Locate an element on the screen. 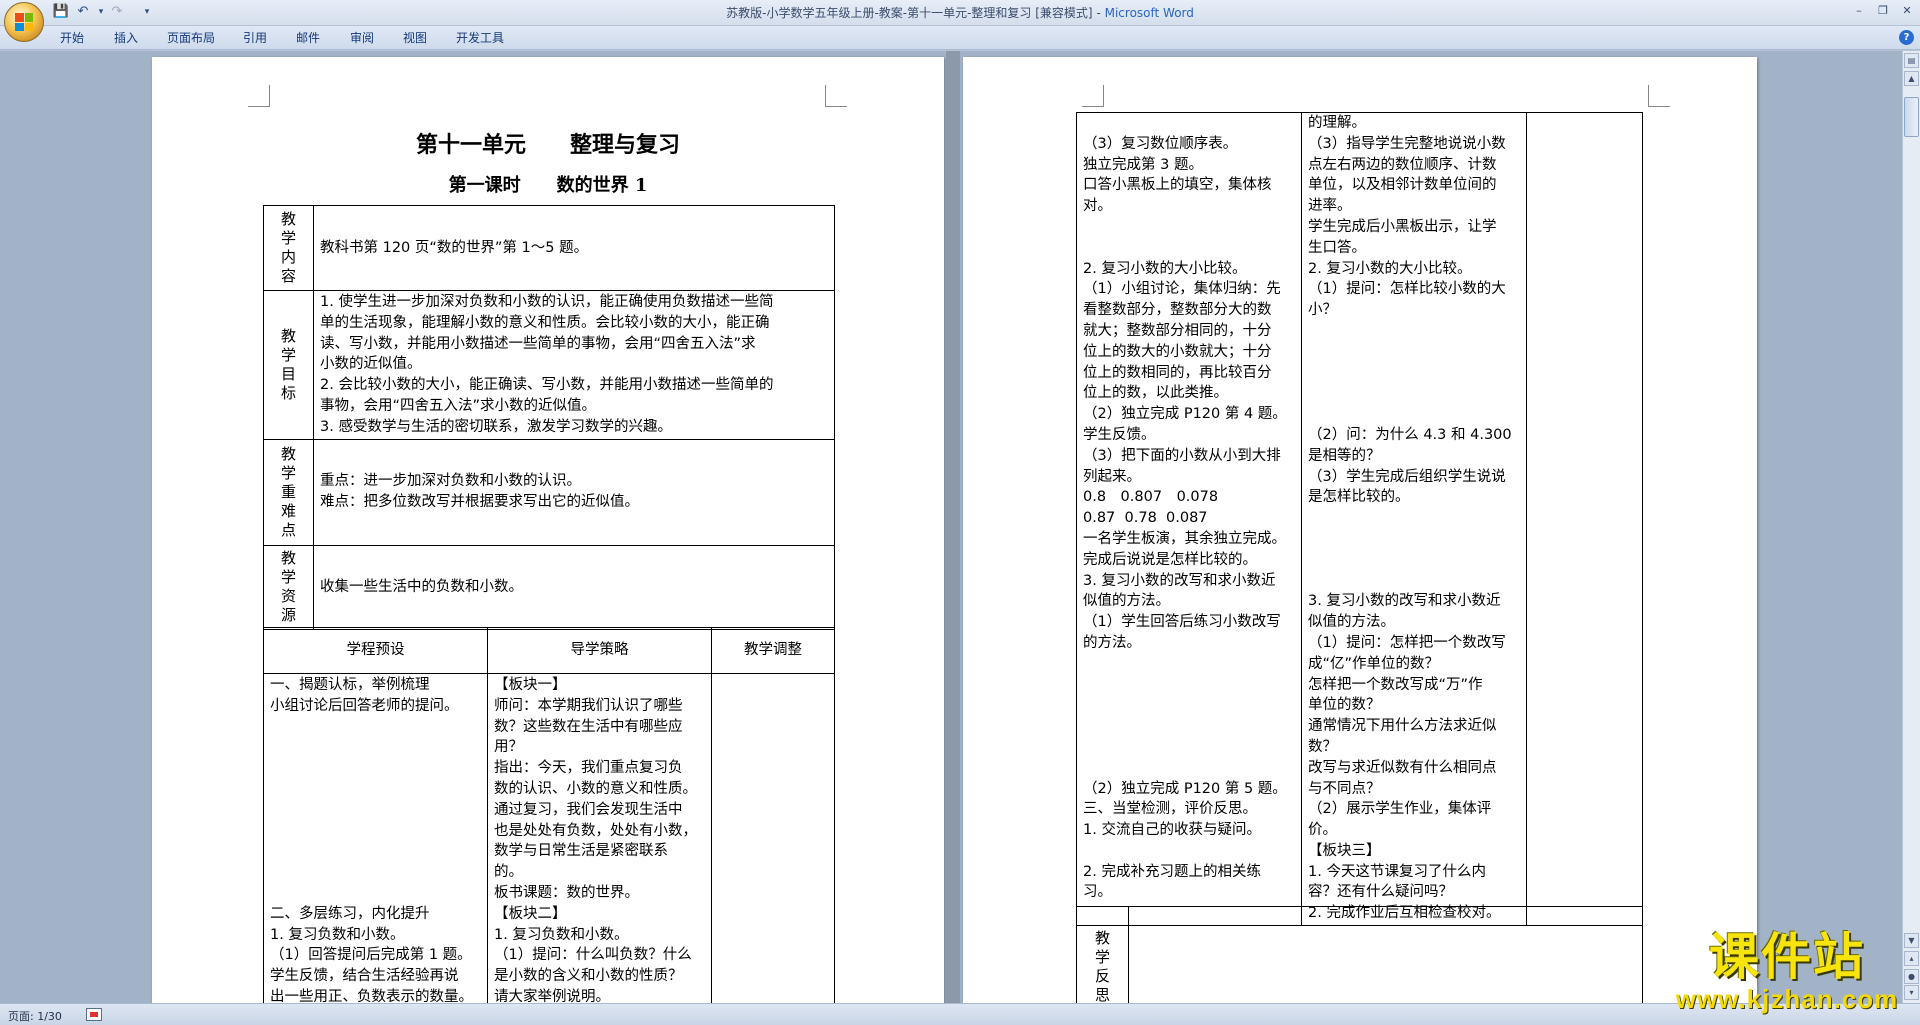  status-bar: 页面: 1/30 is located at coordinates (960, 1014).